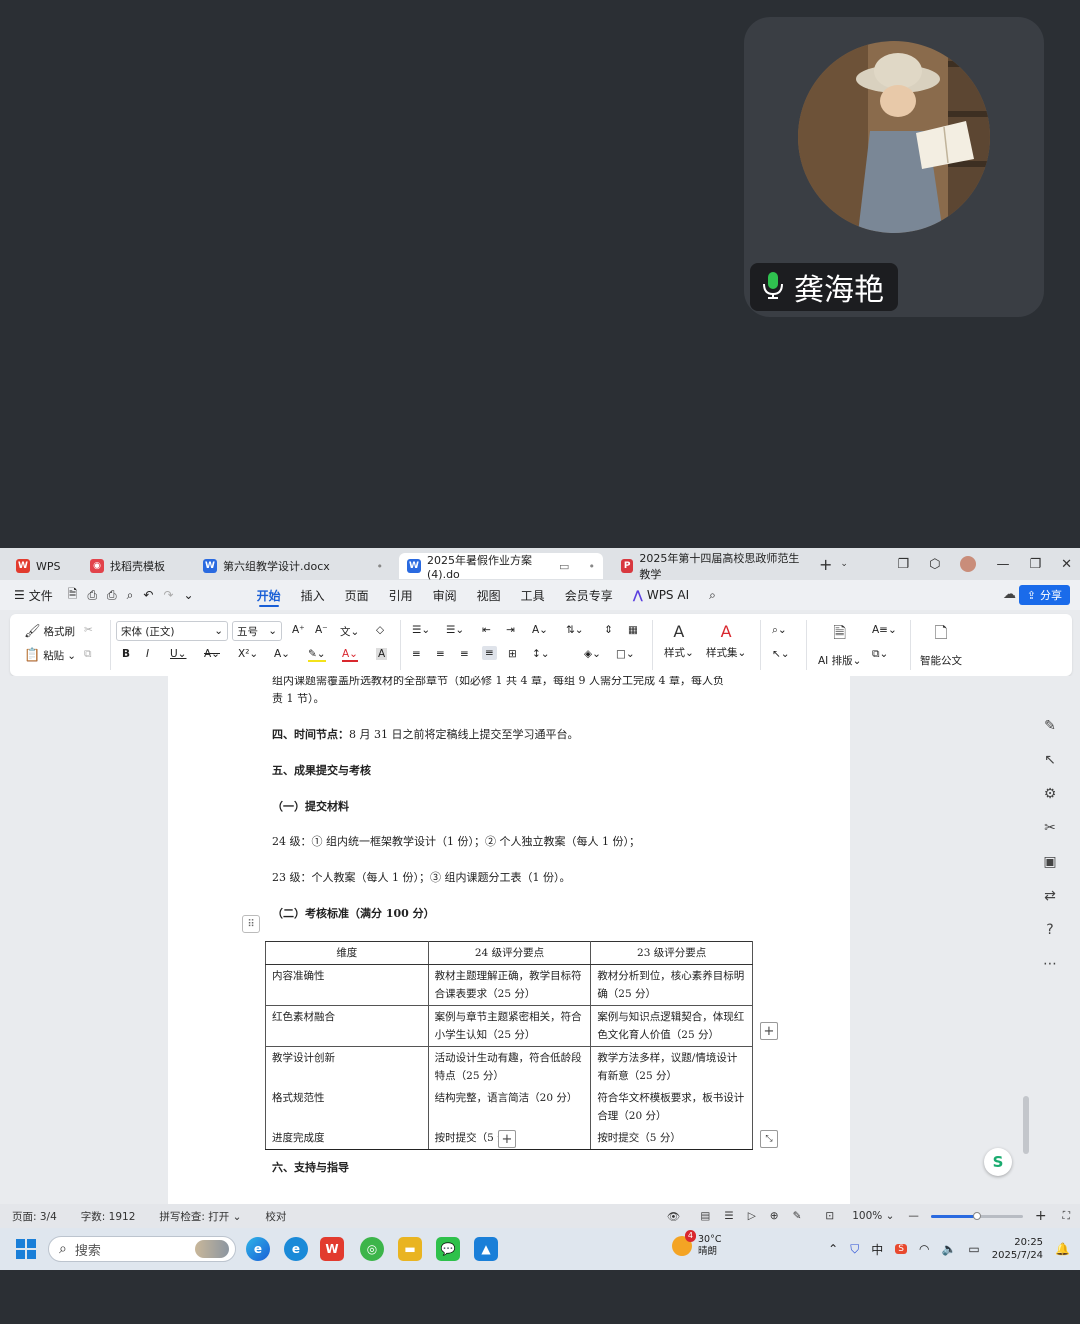 This screenshot has height=1324, width=1080. What do you see at coordinates (633, 630) in the screenshot?
I see `table-grid-icon: ▦` at bounding box center [633, 630].